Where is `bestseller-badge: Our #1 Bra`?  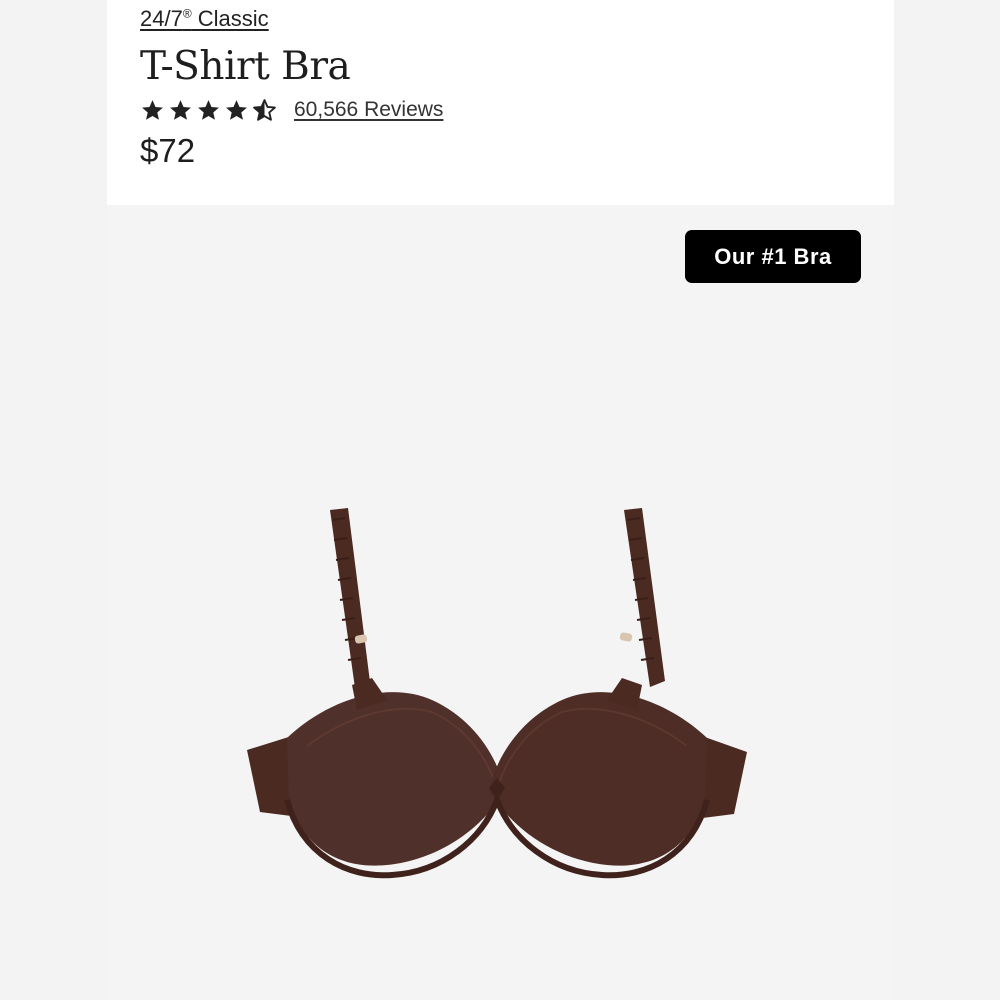
bestseller-badge: Our #1 Bra is located at coordinates (773, 256).